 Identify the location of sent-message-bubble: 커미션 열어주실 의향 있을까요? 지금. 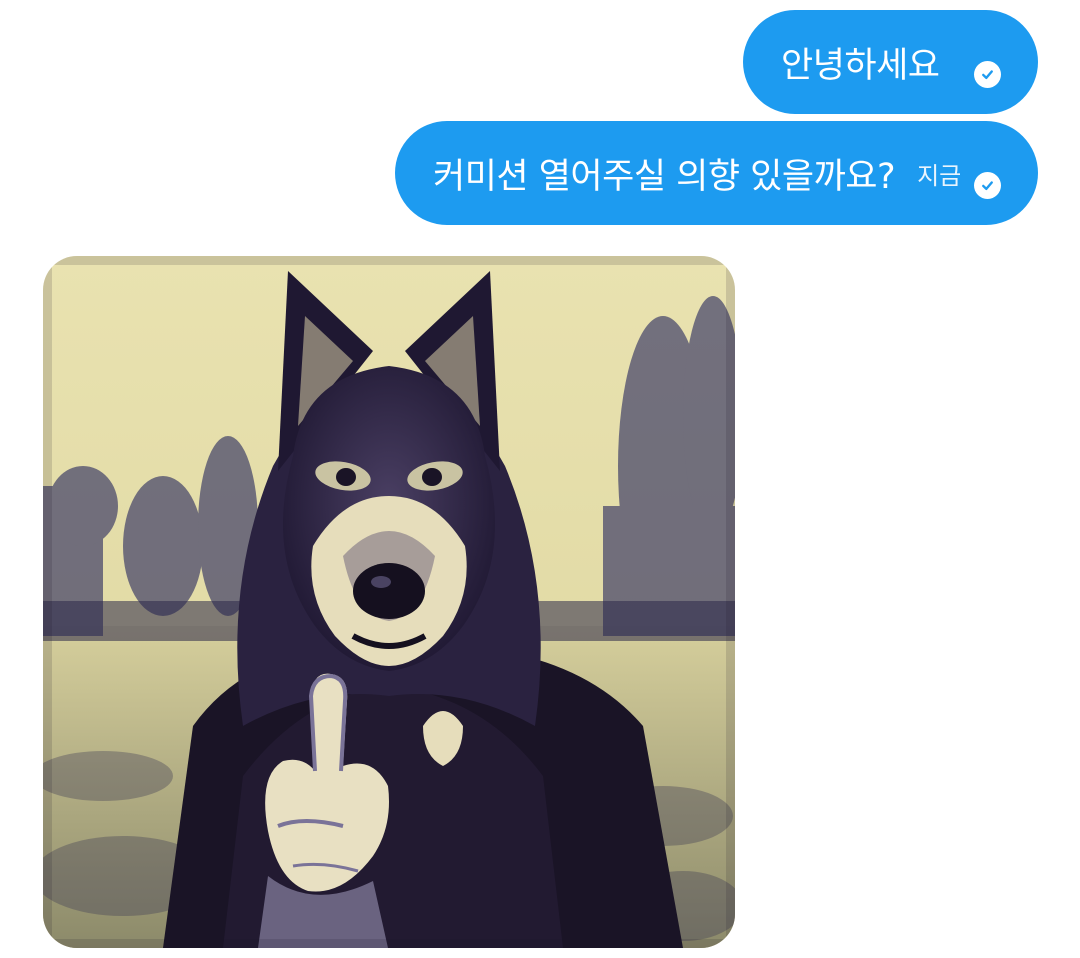
(716, 173).